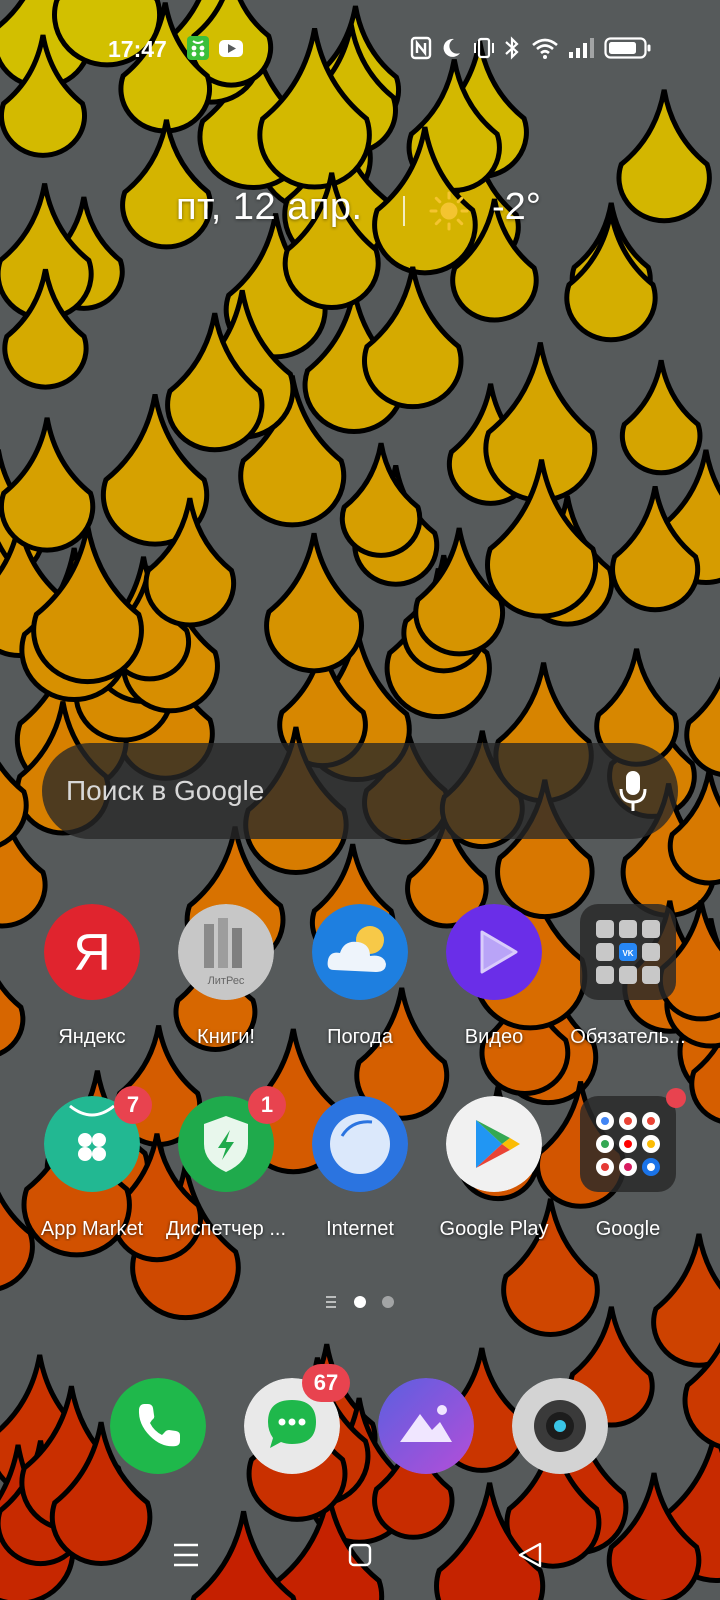  Describe the element at coordinates (628, 1144) in the screenshot. I see `google-folder-icon` at that location.